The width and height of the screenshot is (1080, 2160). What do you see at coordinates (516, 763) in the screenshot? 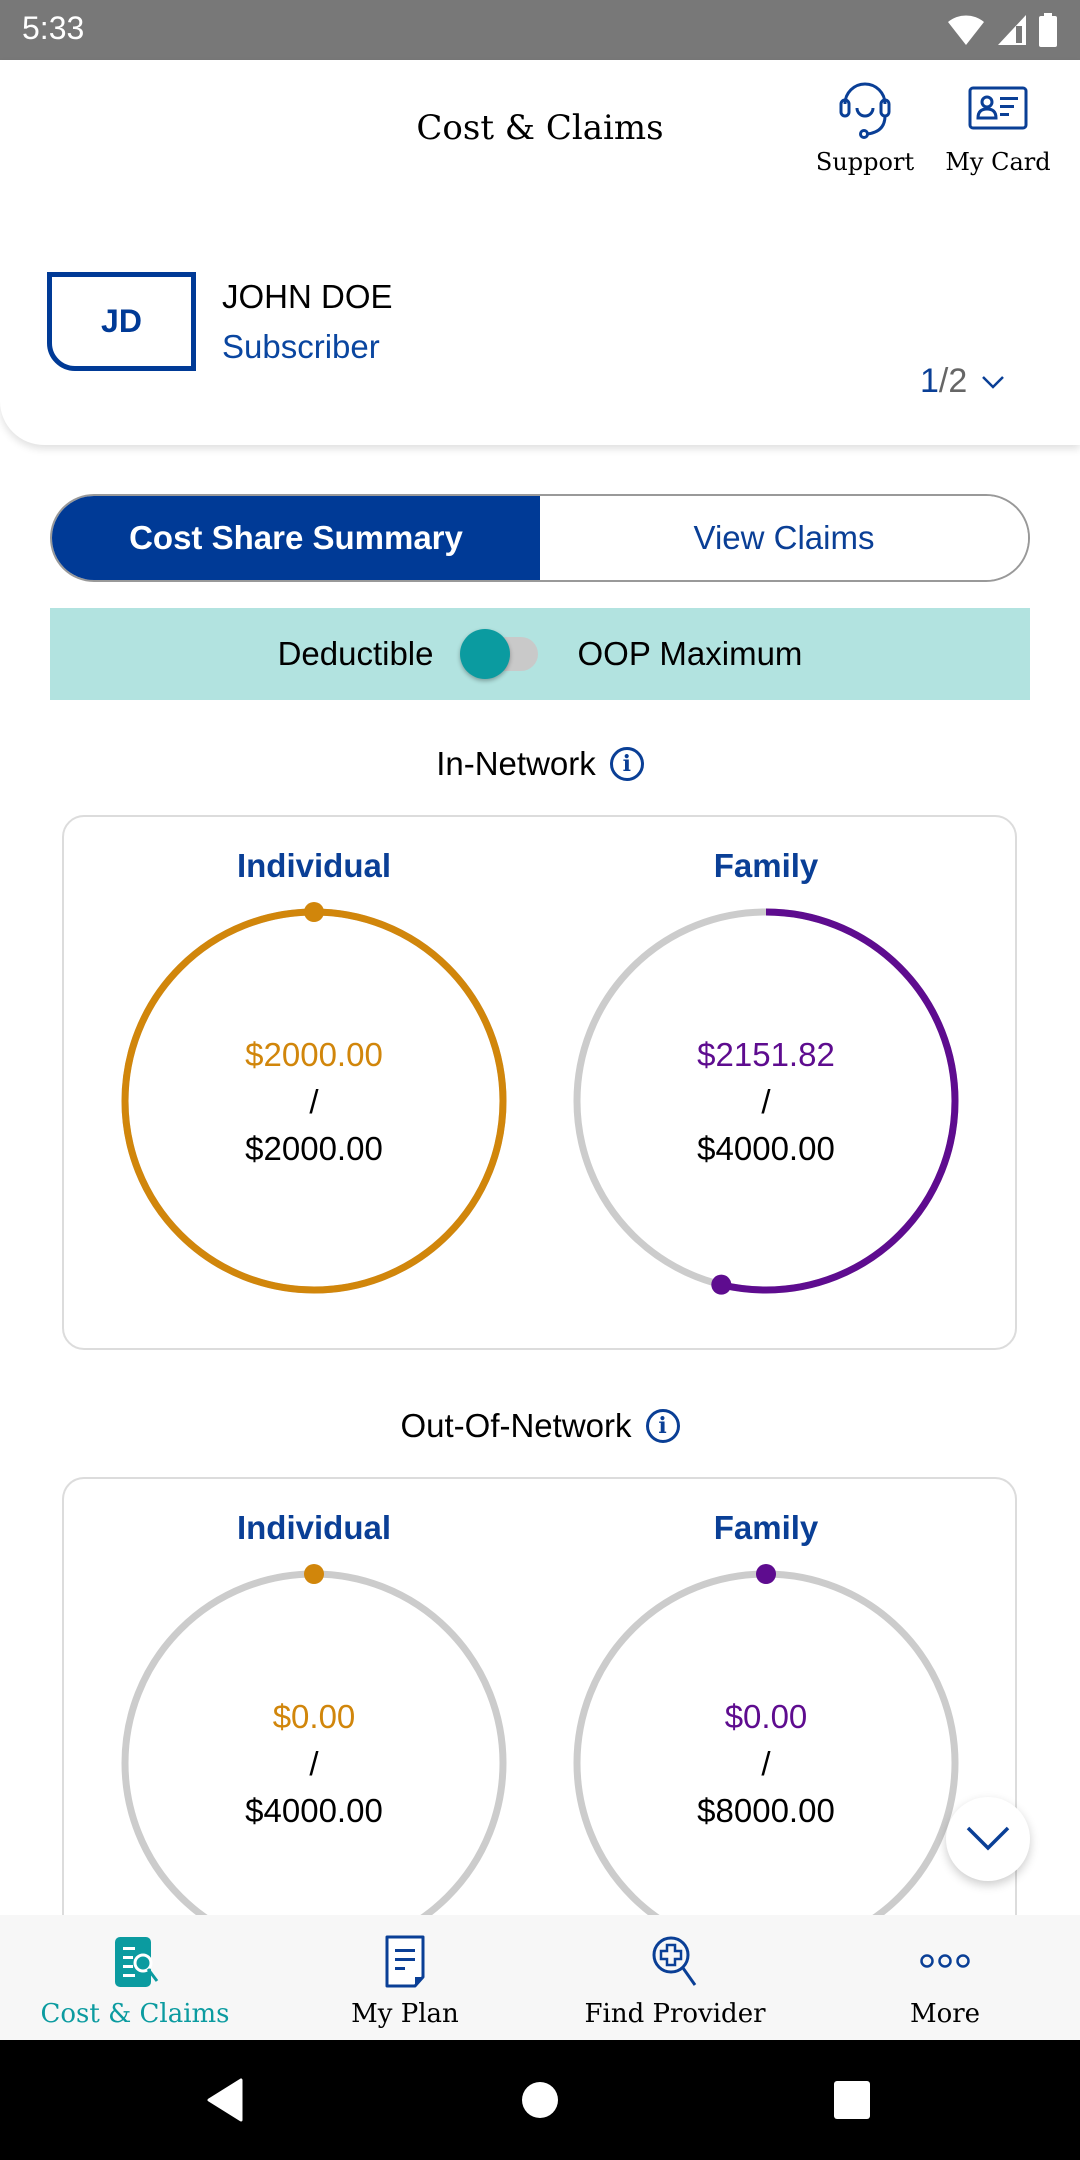
I see `in-network-title: In-Network` at bounding box center [516, 763].